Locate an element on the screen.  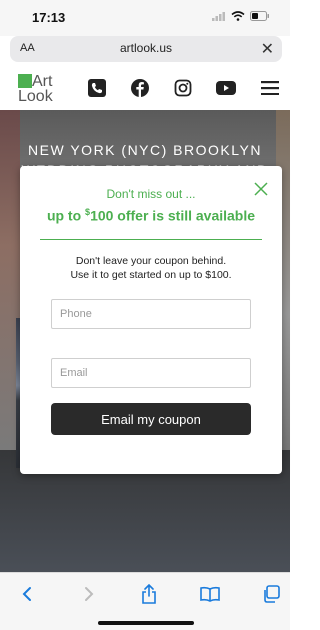
modal-body-line2: Use it to get started on up to $100. is located at coordinates (151, 275).